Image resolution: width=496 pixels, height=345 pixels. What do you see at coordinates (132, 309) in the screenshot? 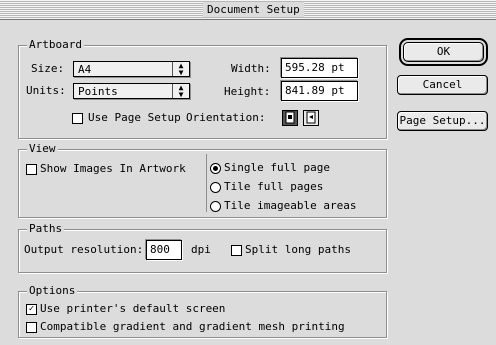
I see `printer-screen-label: Use printer's default screen` at bounding box center [132, 309].